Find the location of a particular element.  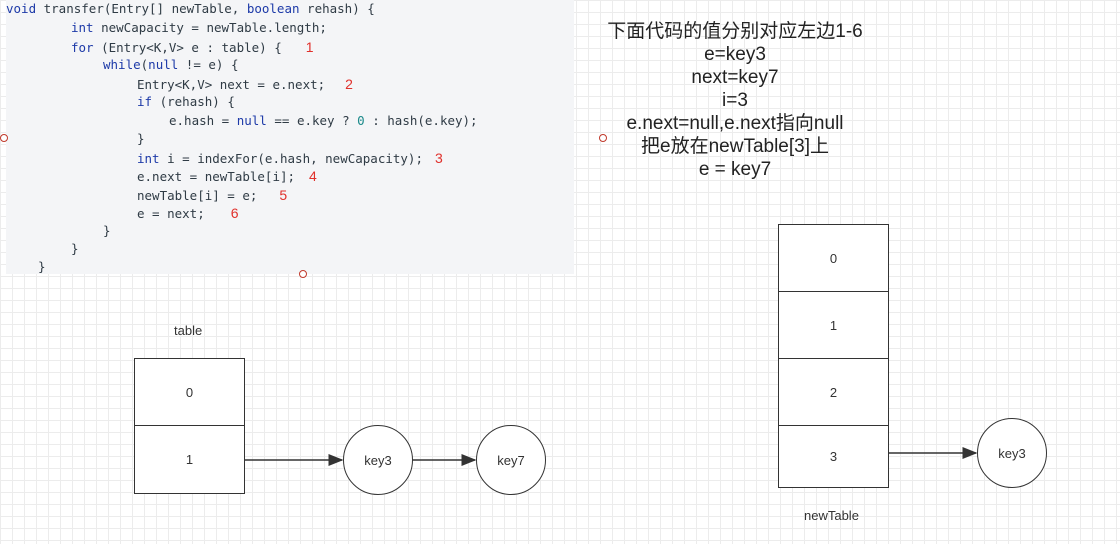

table-cell-1: 1 is located at coordinates (189, 459).